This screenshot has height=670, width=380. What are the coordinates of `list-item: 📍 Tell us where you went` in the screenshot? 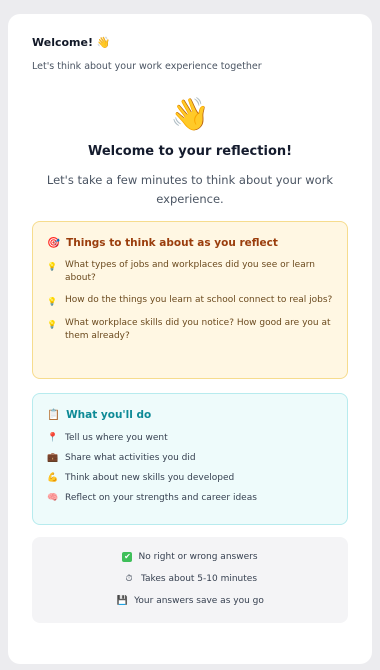 It's located at (190, 437).